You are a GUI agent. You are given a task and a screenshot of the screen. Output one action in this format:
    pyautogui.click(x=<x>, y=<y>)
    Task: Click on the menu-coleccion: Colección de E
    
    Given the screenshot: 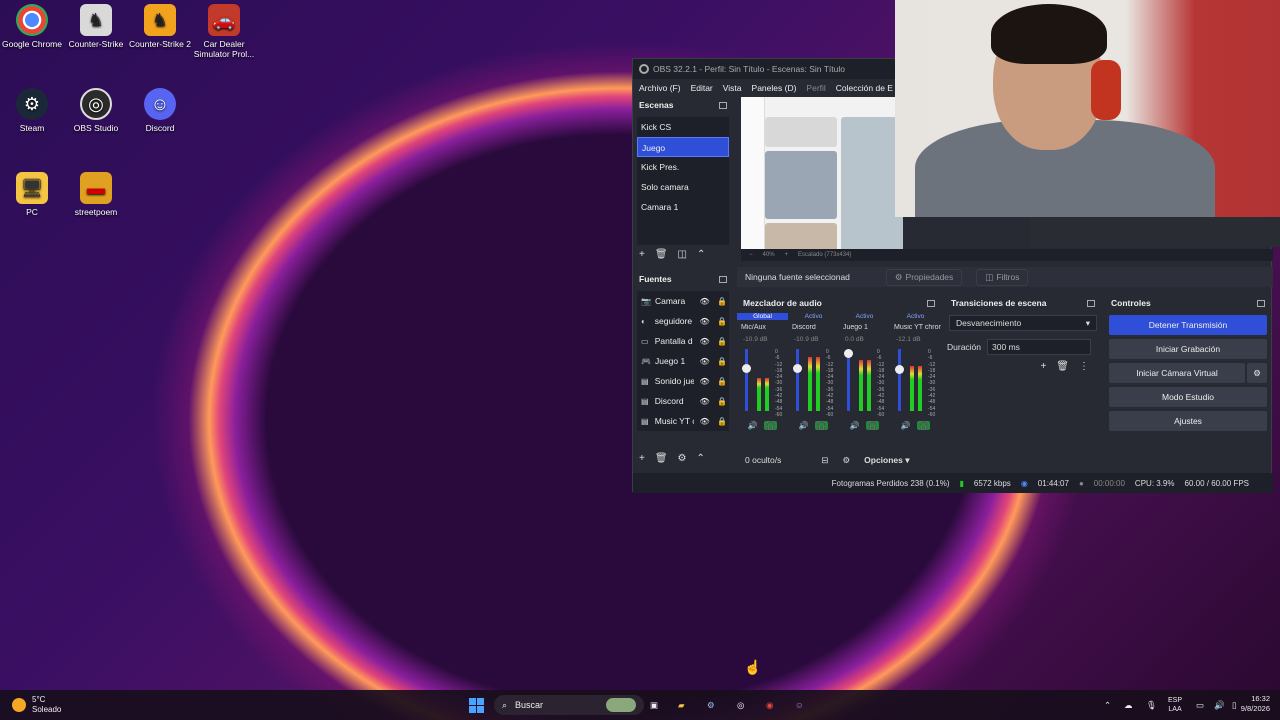 What is the action you would take?
    pyautogui.click(x=864, y=88)
    